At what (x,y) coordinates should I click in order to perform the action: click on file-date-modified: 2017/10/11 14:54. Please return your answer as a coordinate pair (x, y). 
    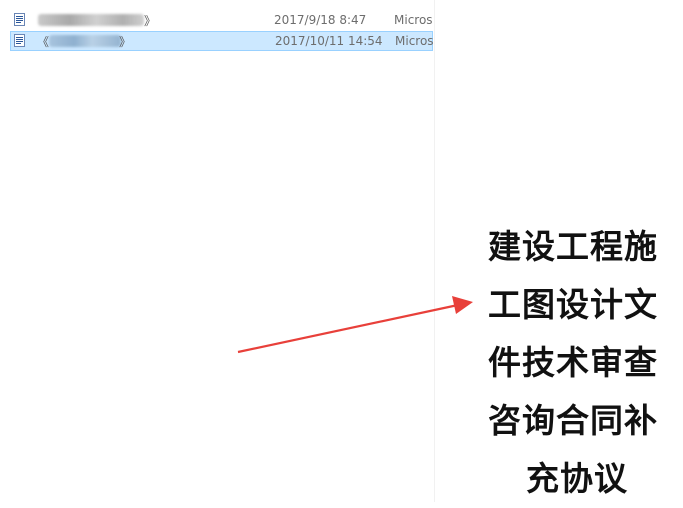
    Looking at the image, I should click on (329, 41).